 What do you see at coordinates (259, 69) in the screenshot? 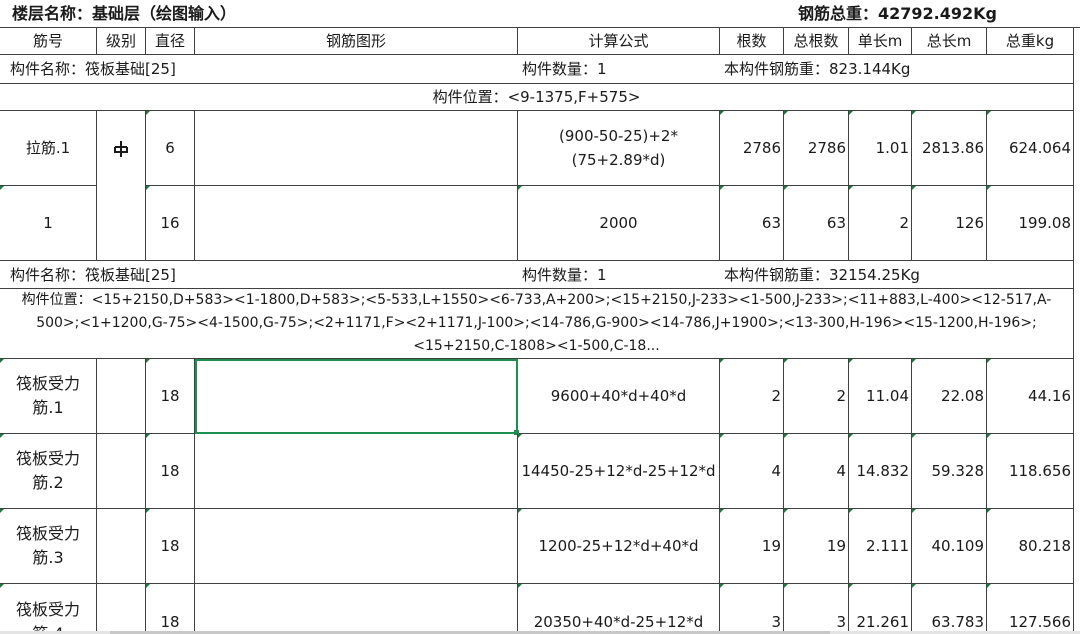
I see `component-1-name: 构件名称：筏板基础[25]` at bounding box center [259, 69].